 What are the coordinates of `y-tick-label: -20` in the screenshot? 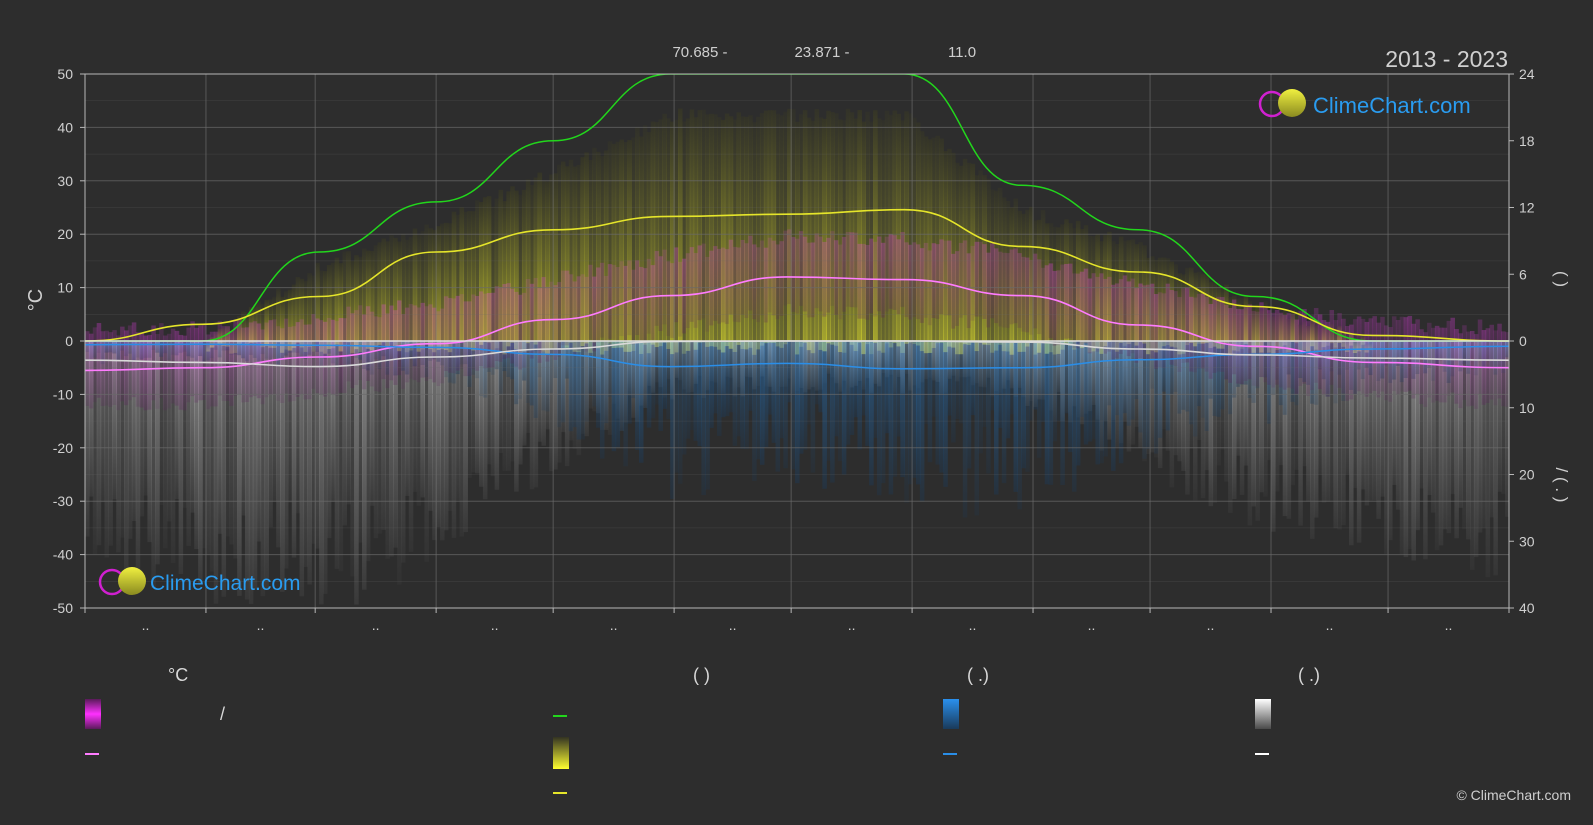 It's located at (63, 448).